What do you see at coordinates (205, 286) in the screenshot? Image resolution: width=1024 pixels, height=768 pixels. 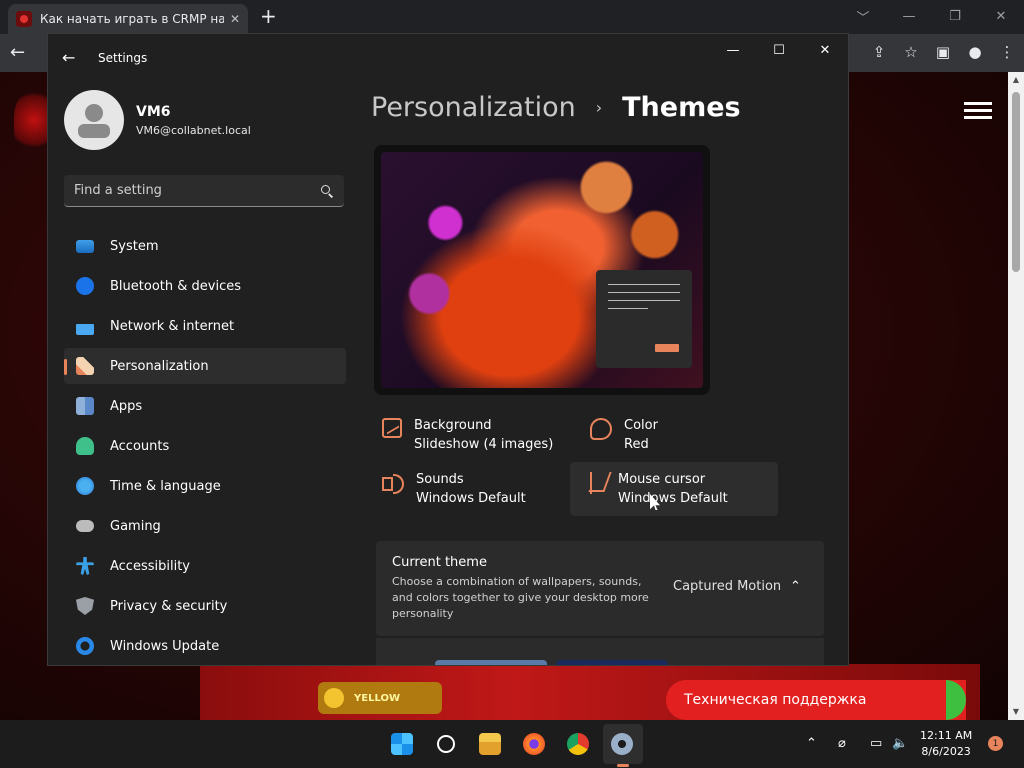 I see `sidebar-item-bluetooth: Bluetooth & devices` at bounding box center [205, 286].